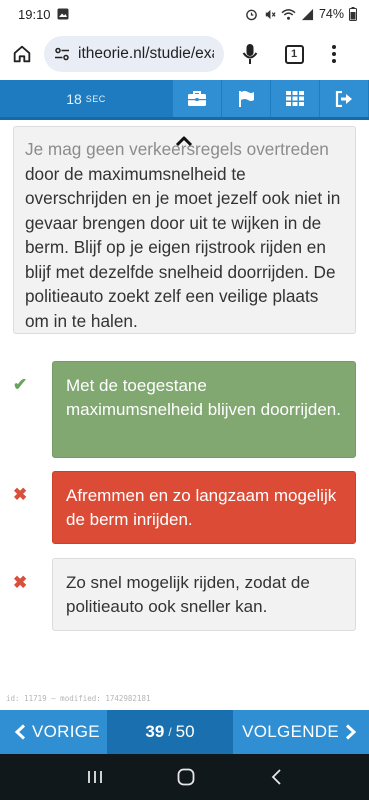 The width and height of the screenshot is (369, 800). I want to click on battery-icon, so click(353, 14).